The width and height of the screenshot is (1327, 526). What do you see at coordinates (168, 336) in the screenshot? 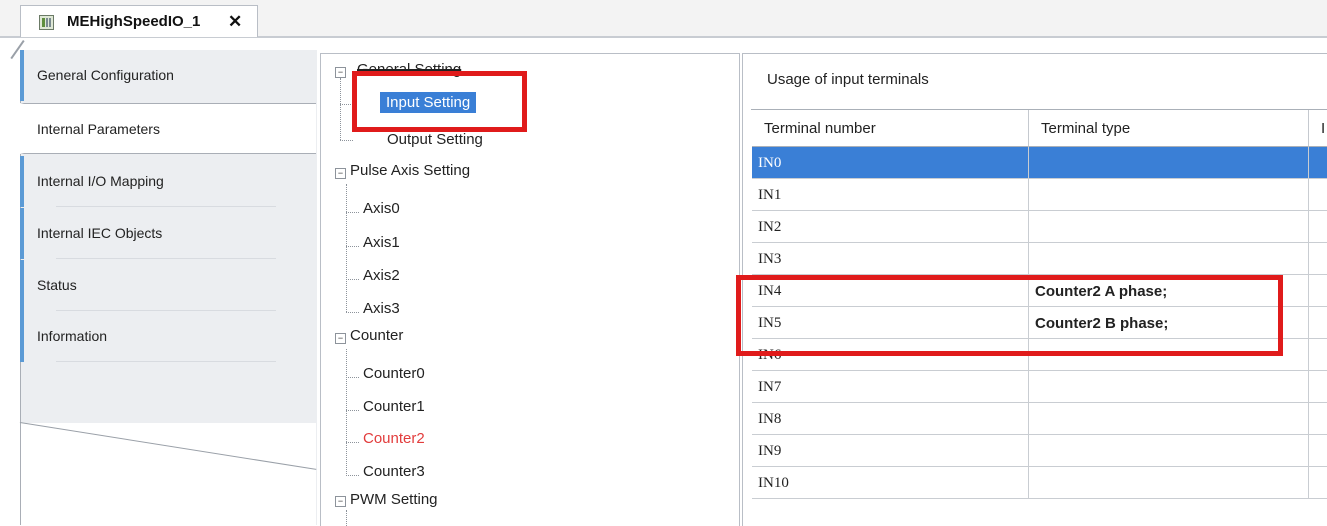
I see `nav-item-information: Information` at bounding box center [168, 336].